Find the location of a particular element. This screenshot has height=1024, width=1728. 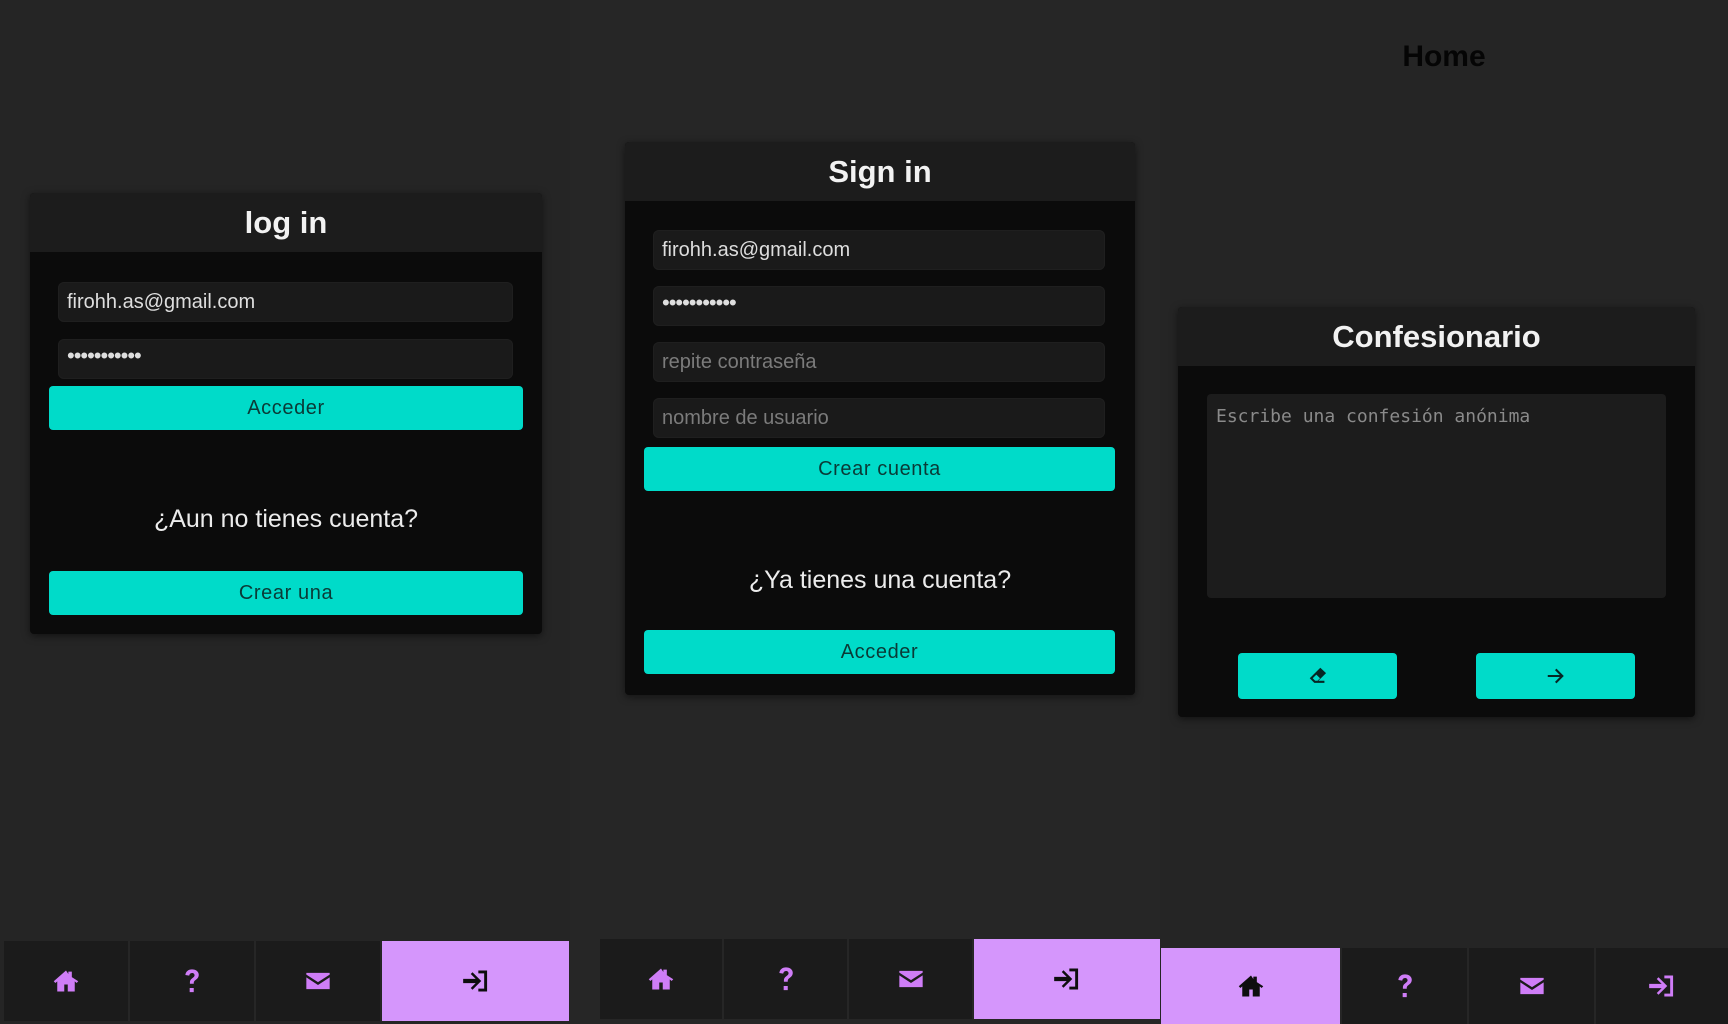

repeat-password-field: repite contraseña is located at coordinates (879, 362).